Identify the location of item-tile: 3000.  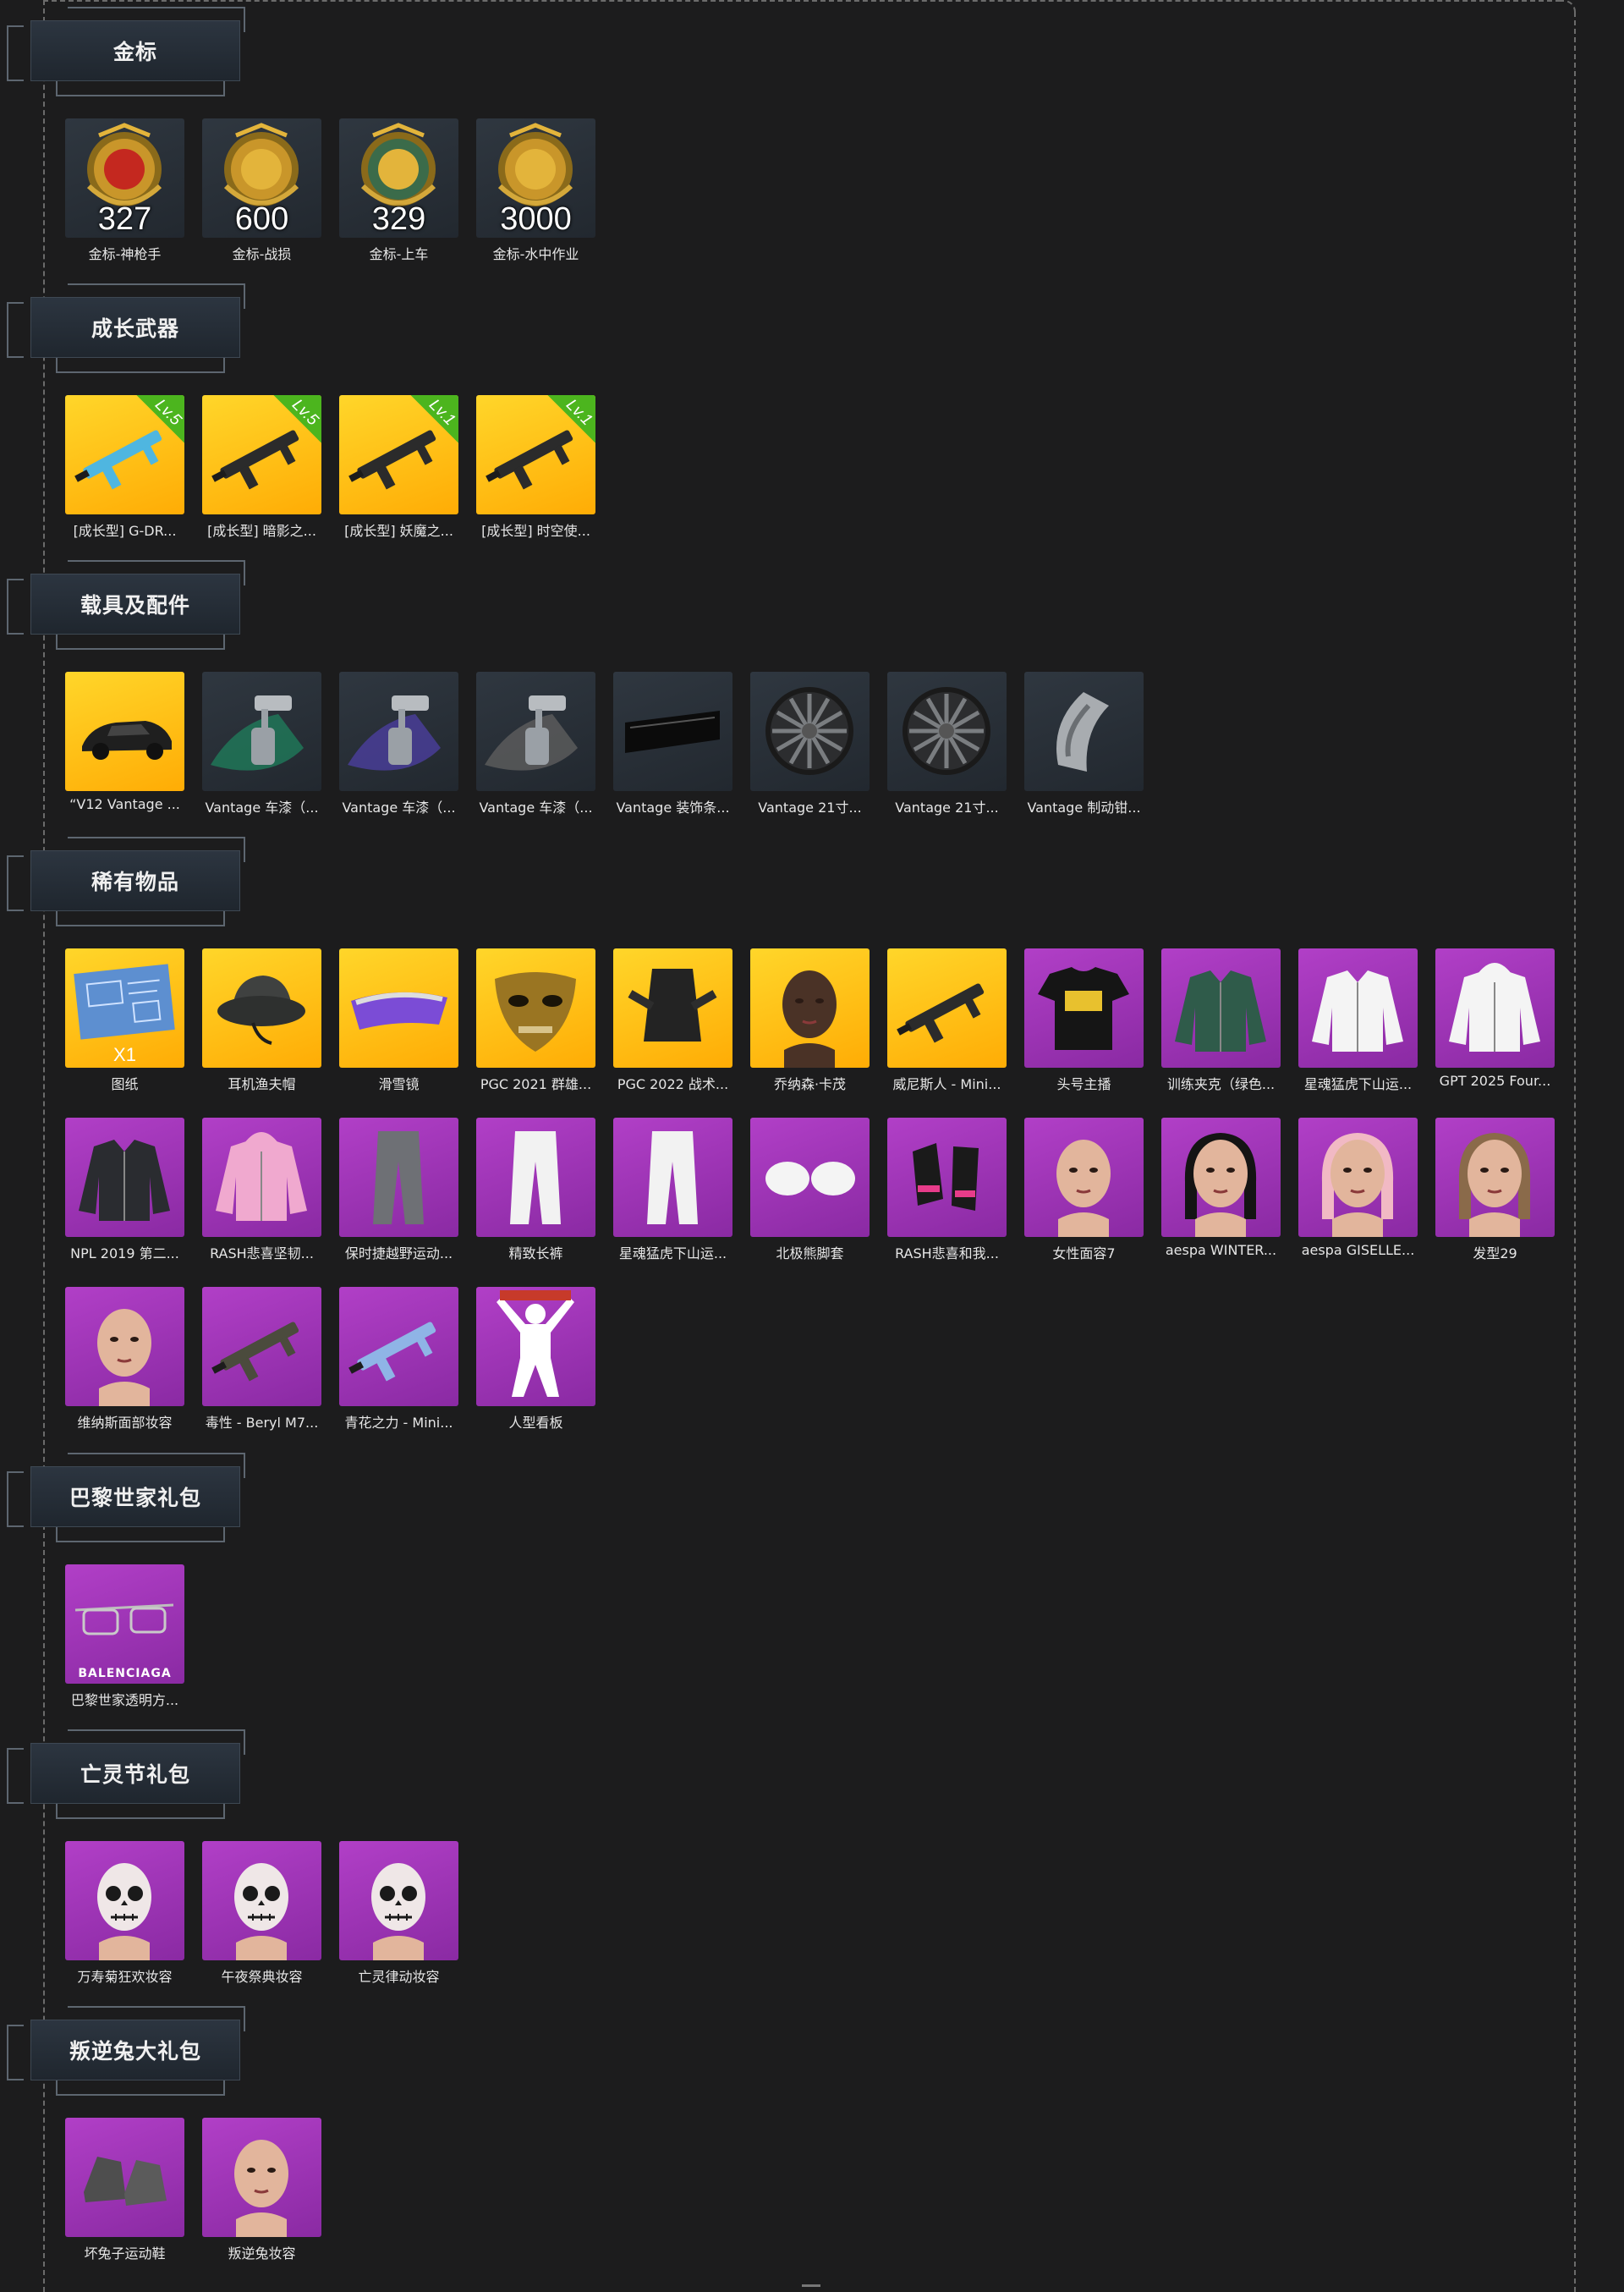
(535, 178).